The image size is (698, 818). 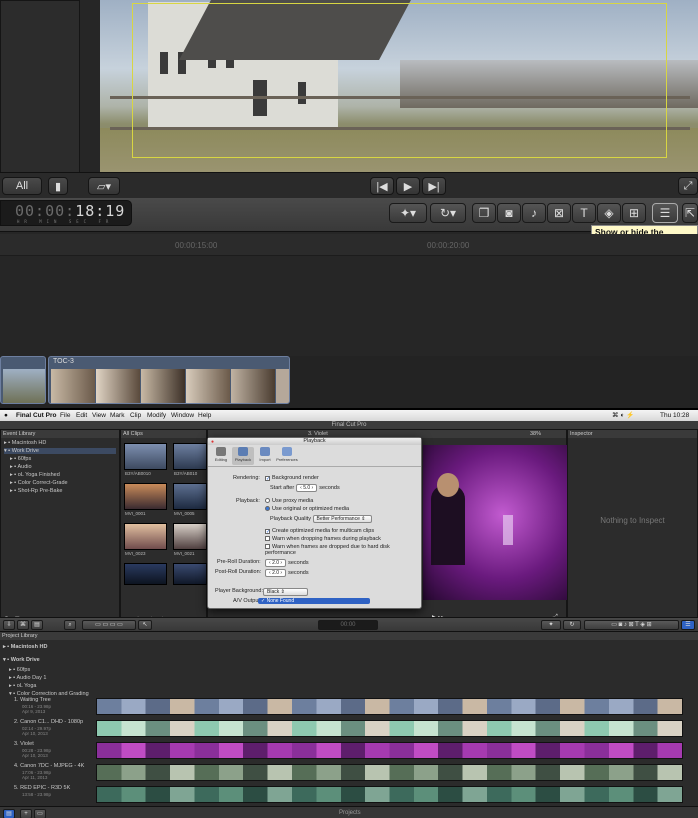 I want to click on player-bg-popup: Black ⇕, so click(x=285, y=592).